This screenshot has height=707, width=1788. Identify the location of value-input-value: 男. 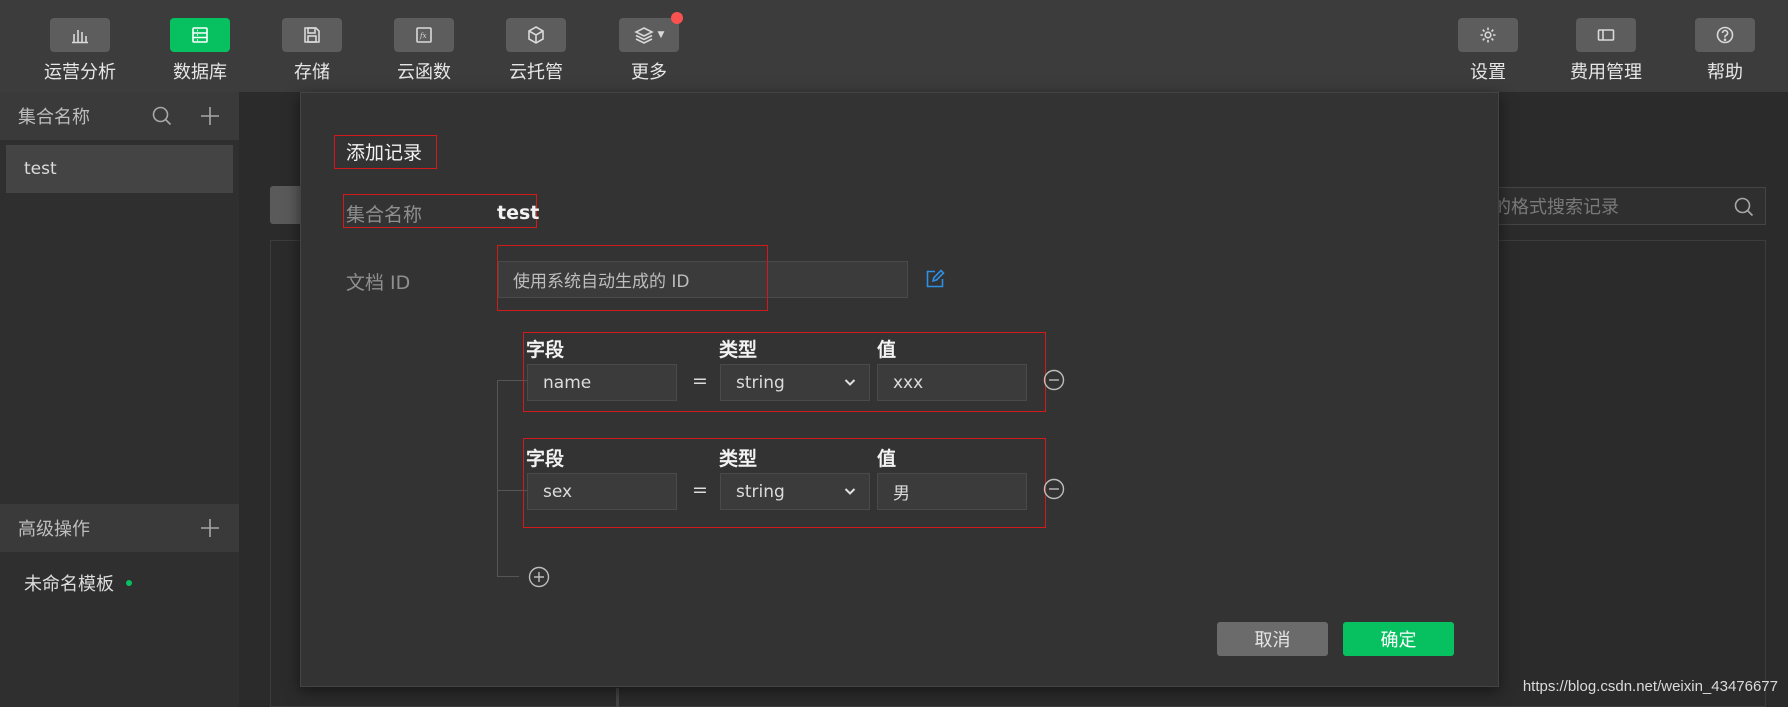
(901, 494).